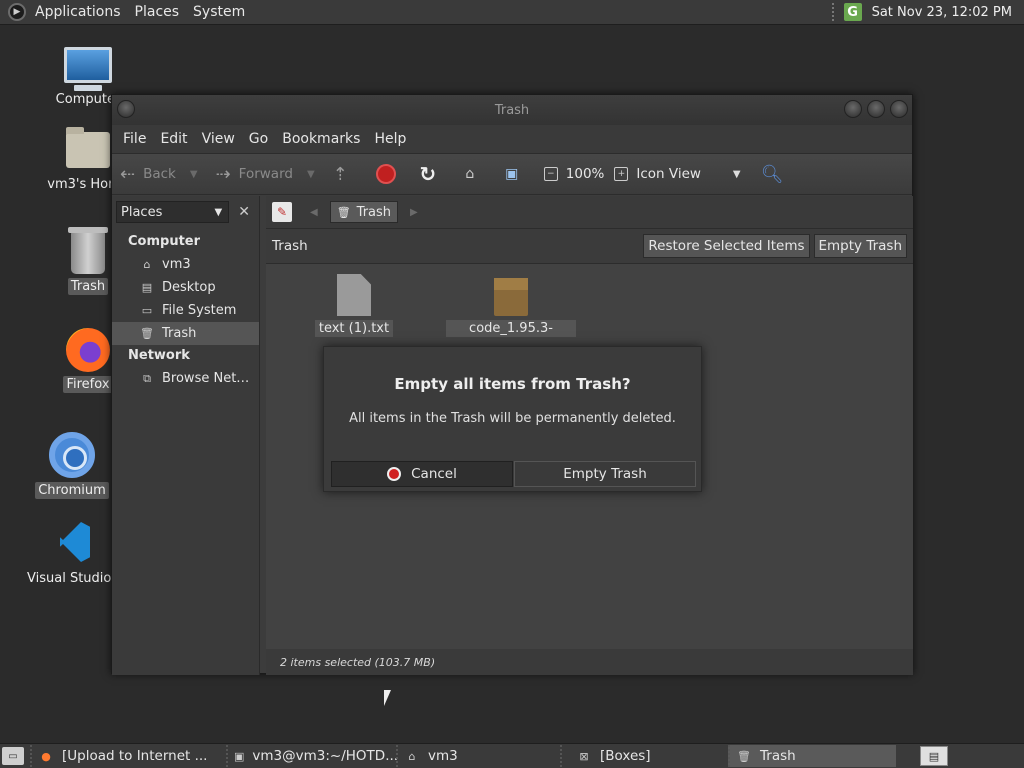  Describe the element at coordinates (88, 350) in the screenshot. I see `firefox-icon` at that location.